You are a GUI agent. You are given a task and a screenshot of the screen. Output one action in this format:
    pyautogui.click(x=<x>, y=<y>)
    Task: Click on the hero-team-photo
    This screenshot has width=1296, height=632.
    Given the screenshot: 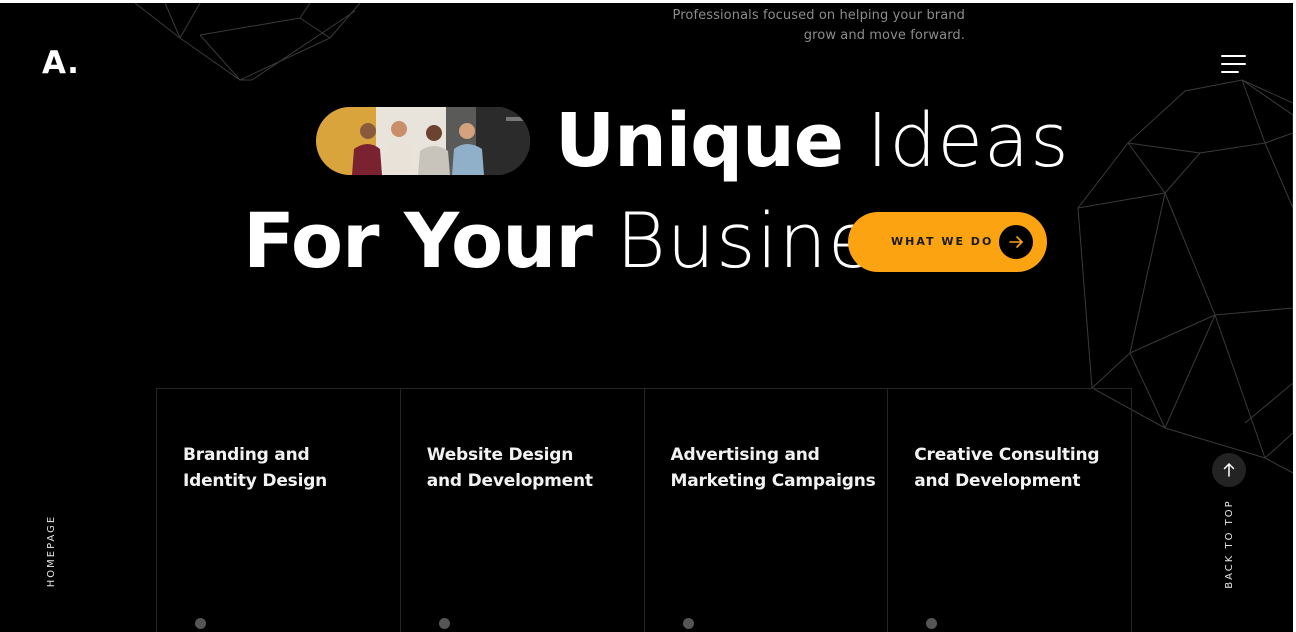 What is the action you would take?
    pyautogui.click(x=423, y=141)
    